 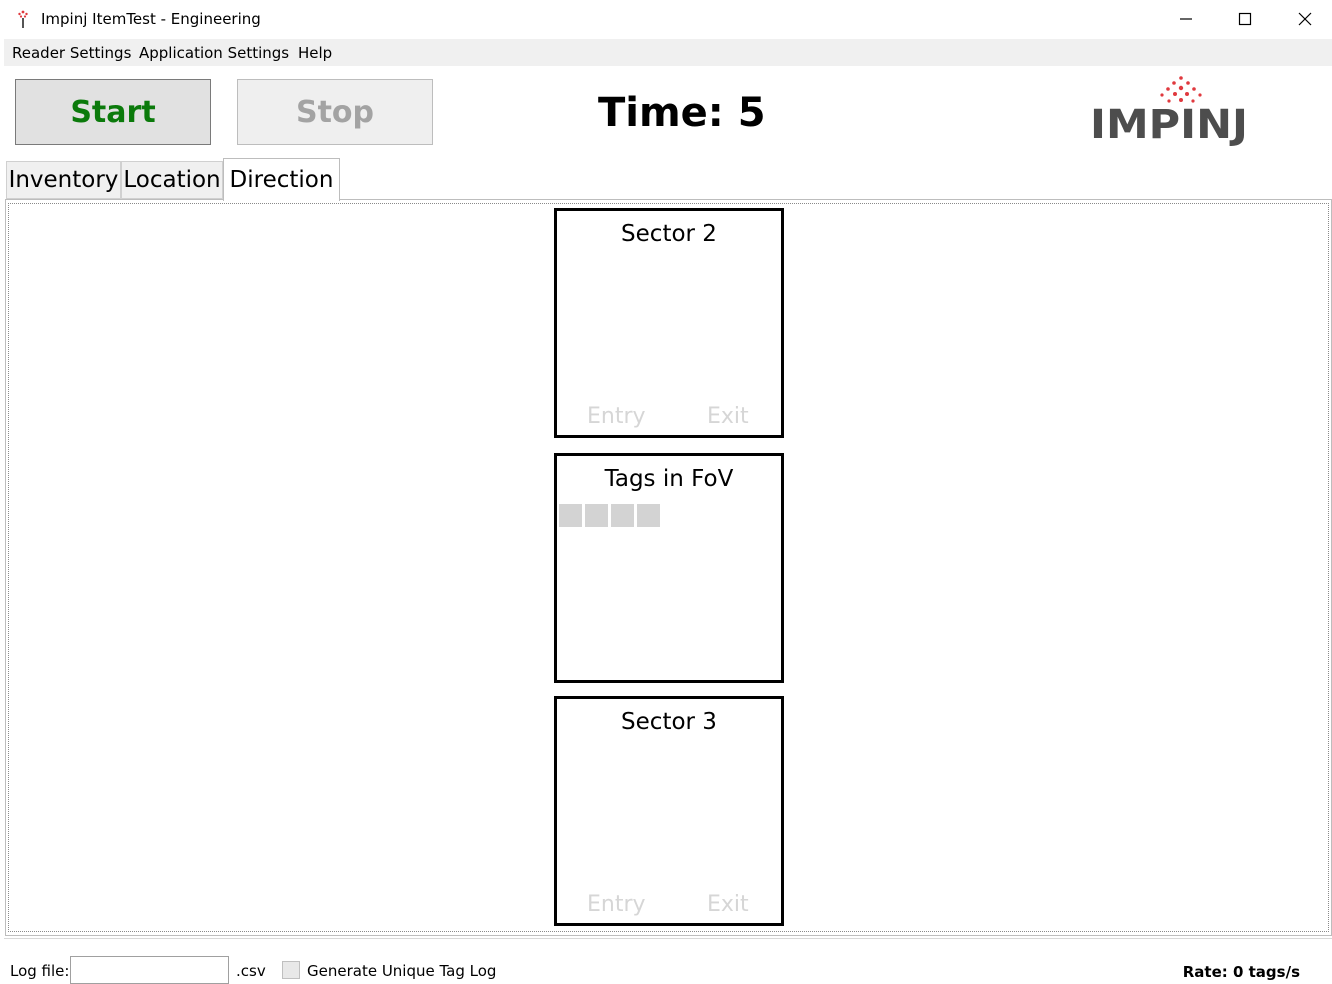 I want to click on minimize-icon, so click(x=1186, y=19).